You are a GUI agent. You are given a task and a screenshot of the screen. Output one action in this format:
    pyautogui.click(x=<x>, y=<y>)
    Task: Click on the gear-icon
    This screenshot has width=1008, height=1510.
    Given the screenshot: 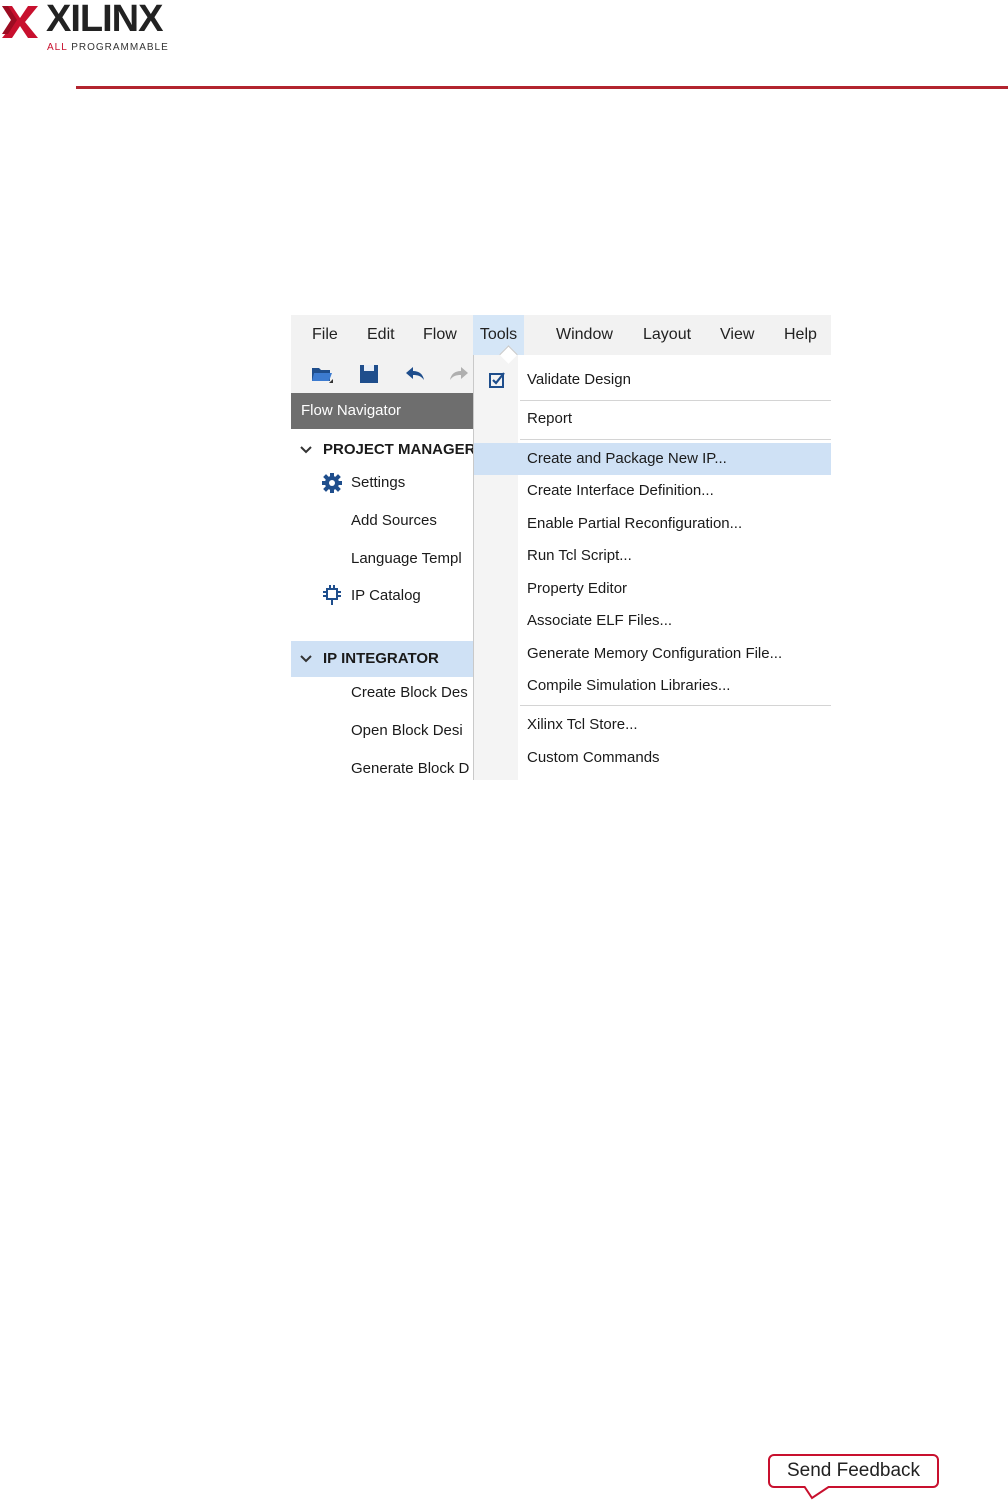 What is the action you would take?
    pyautogui.click(x=332, y=483)
    